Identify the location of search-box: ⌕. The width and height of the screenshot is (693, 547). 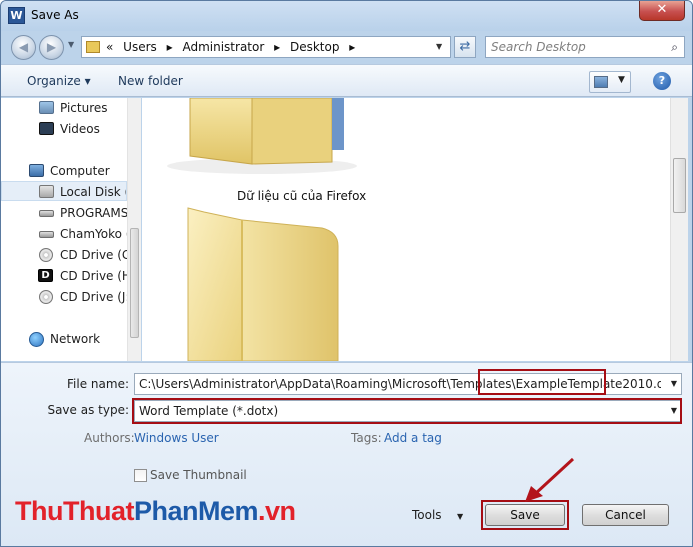
(585, 47).